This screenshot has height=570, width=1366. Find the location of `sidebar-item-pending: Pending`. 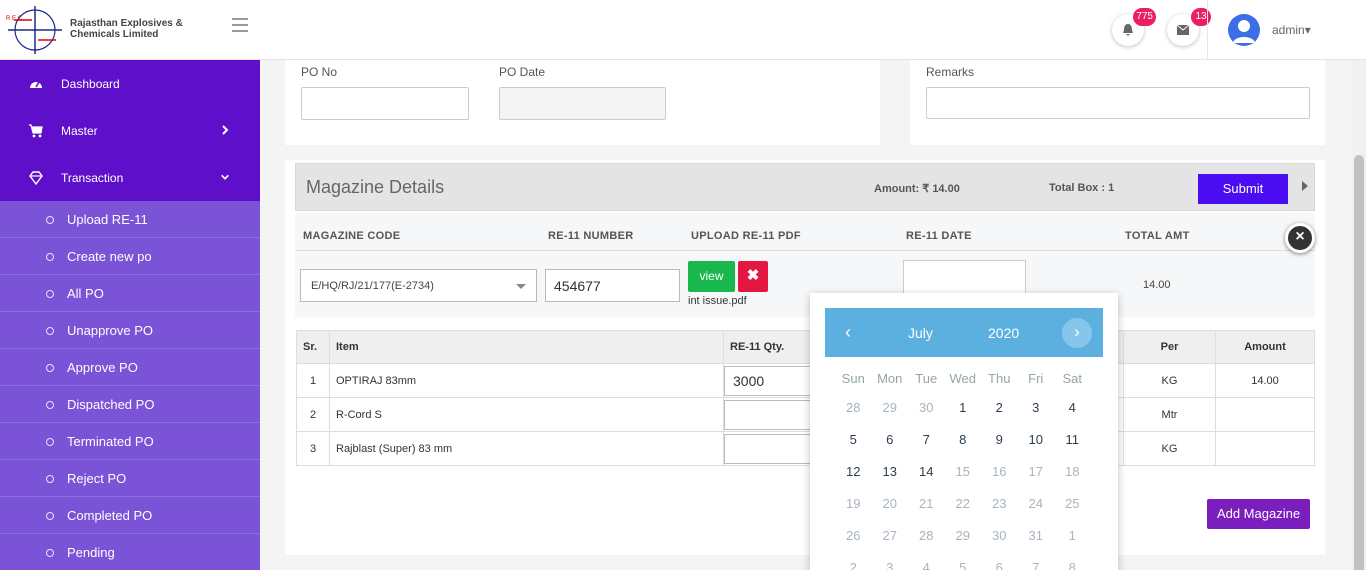

sidebar-item-pending: Pending is located at coordinates (130, 552).